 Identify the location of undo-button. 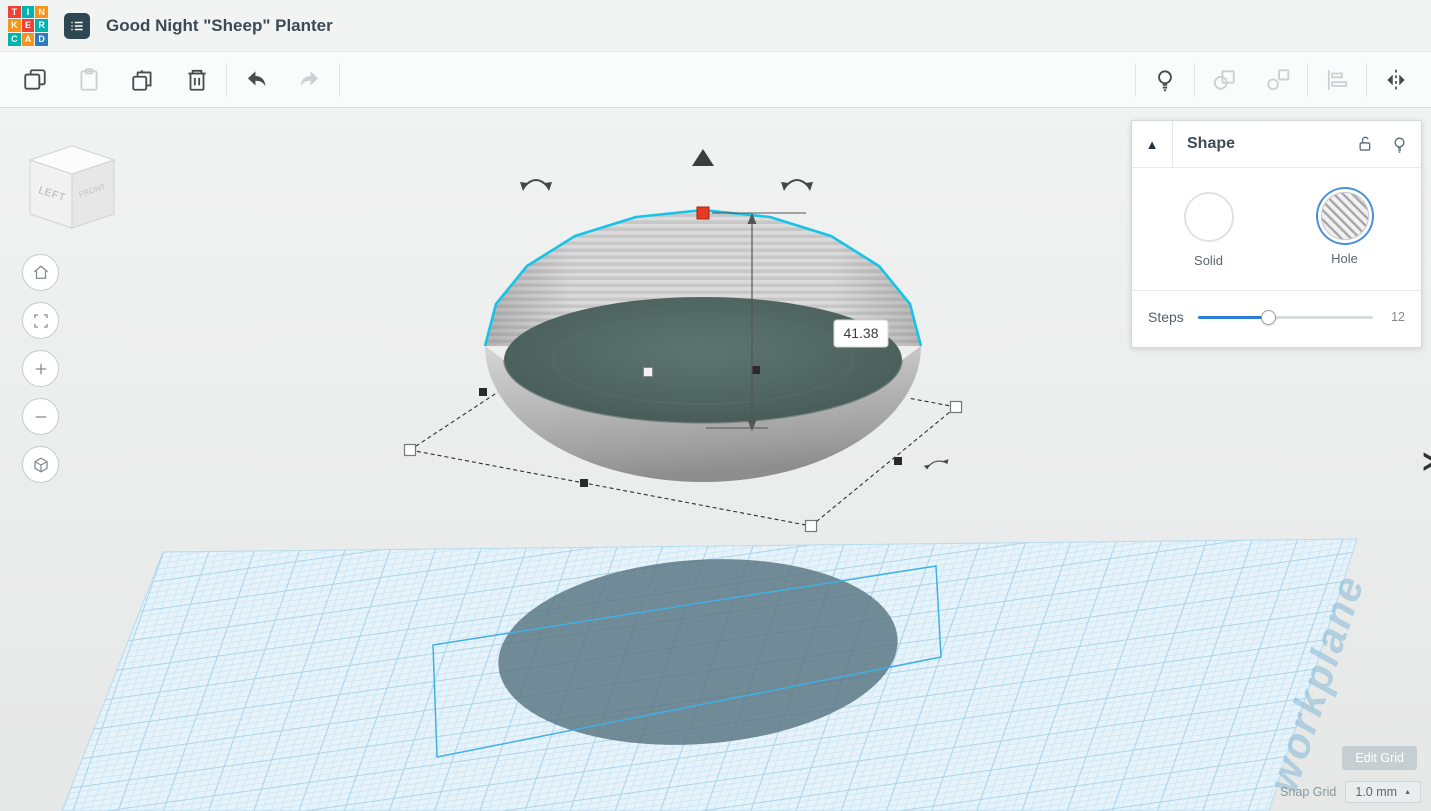
(256, 79).